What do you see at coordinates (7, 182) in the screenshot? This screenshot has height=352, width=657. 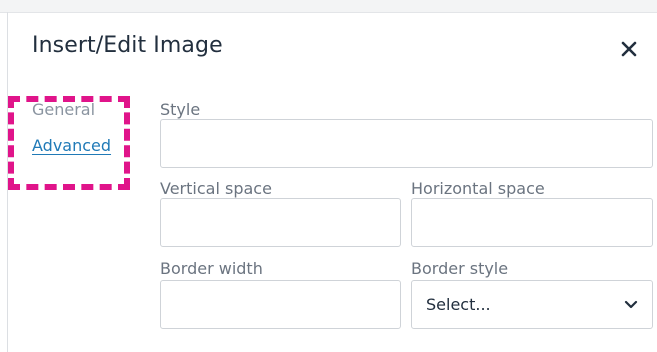 I see `dialog-border` at bounding box center [7, 182].